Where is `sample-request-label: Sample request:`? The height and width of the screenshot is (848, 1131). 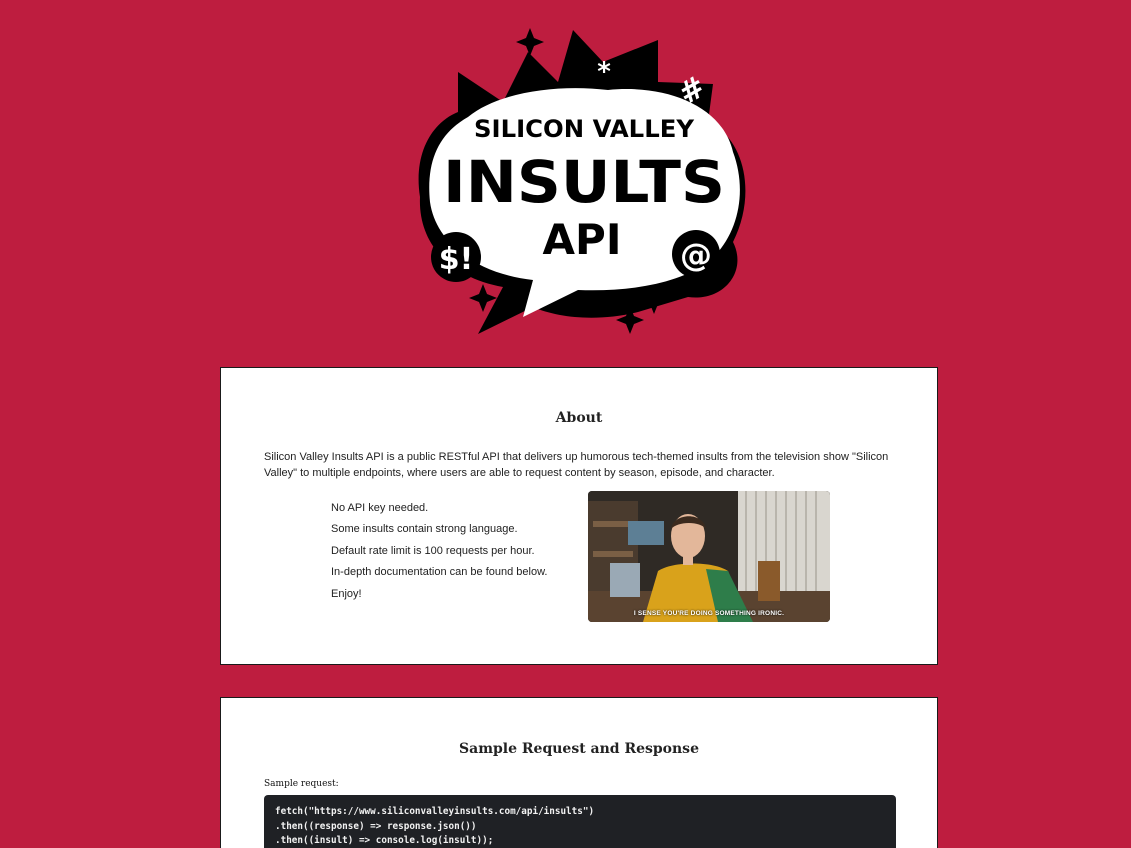
sample-request-label: Sample request: is located at coordinates (301, 784).